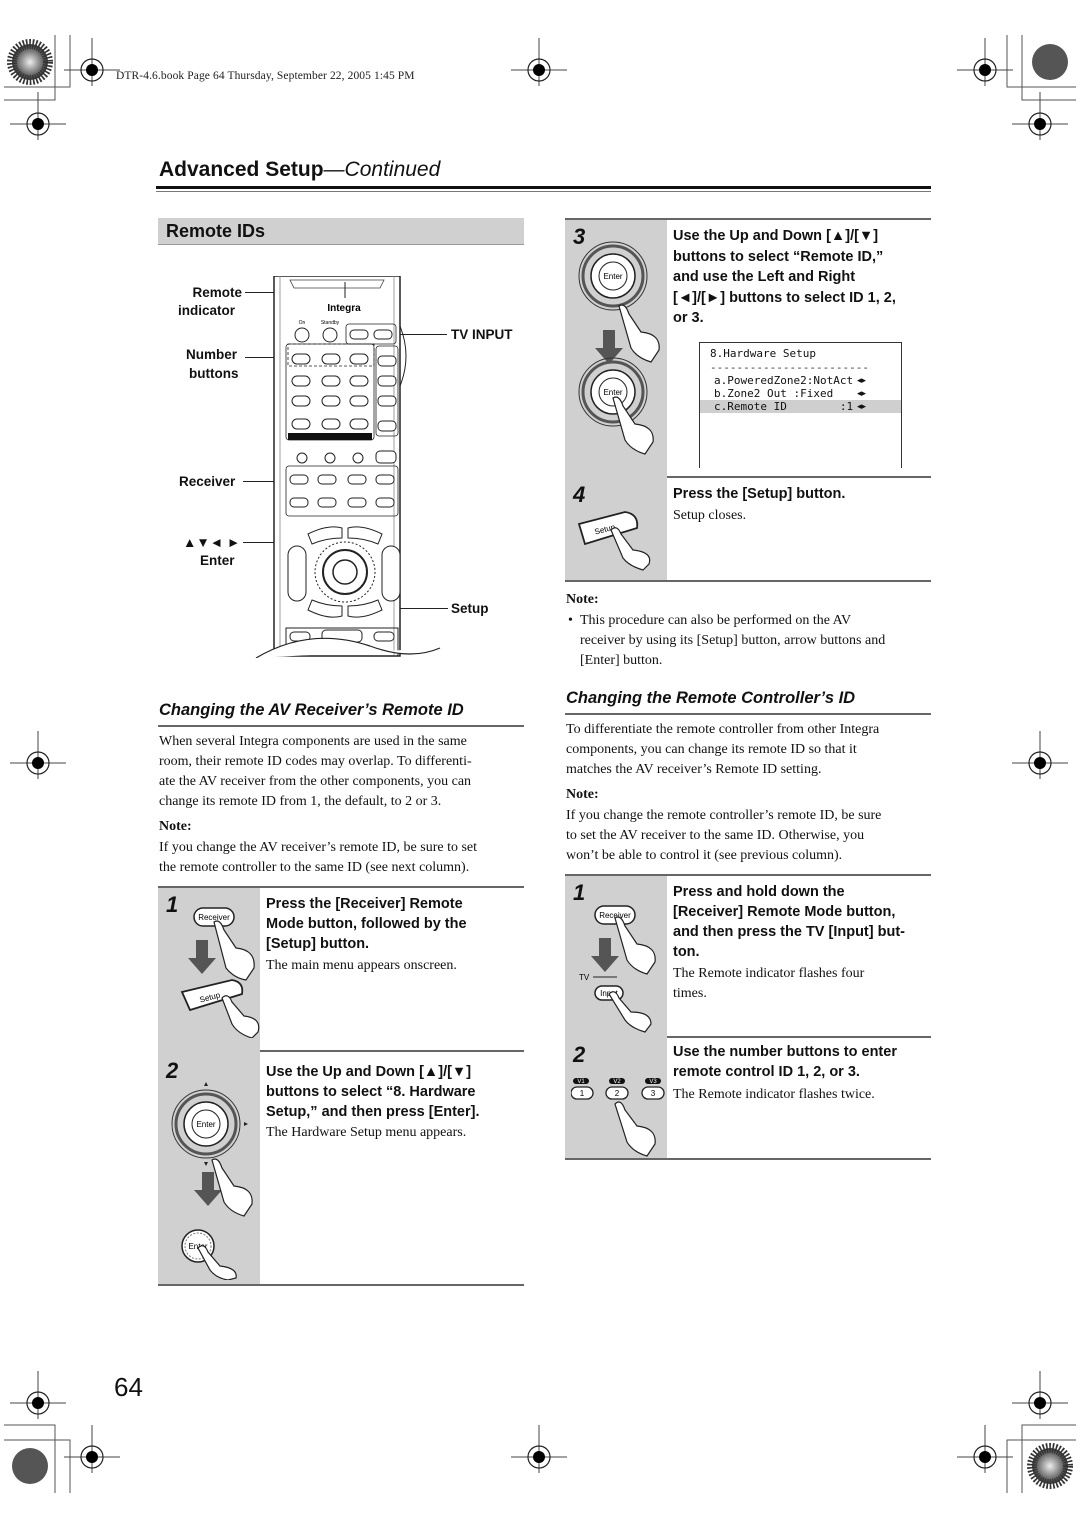  Describe the element at coordinates (128, 1387) in the screenshot. I see `page-number: 64` at that location.